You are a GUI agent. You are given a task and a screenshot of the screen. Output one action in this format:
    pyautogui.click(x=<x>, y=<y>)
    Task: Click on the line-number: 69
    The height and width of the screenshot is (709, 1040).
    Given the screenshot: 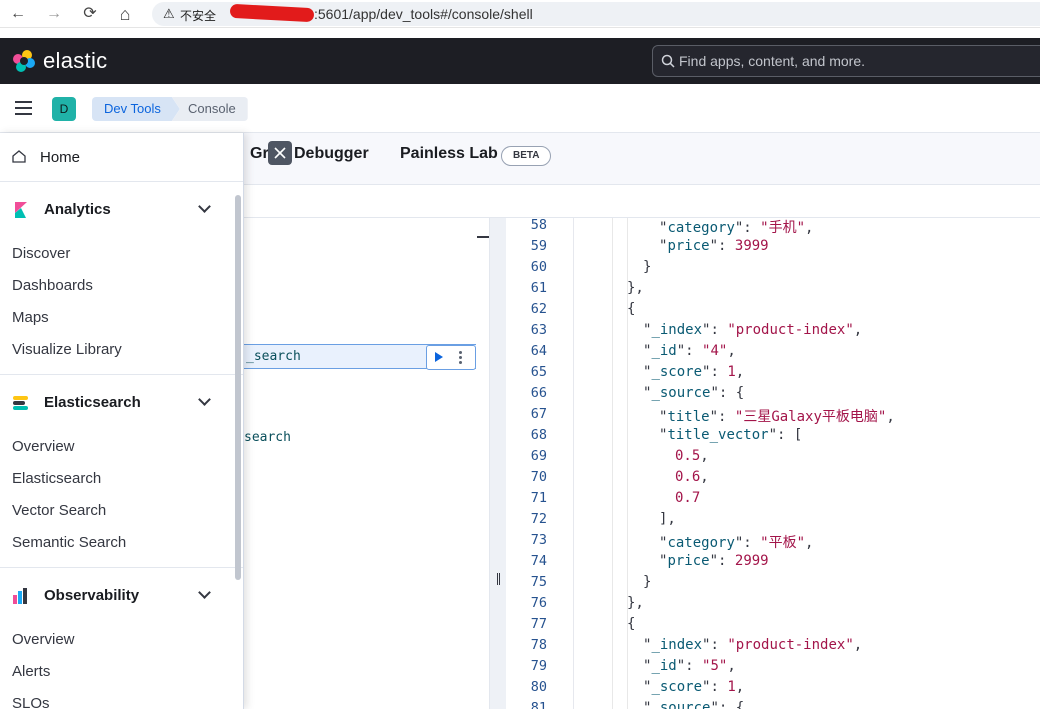 What is the action you would take?
    pyautogui.click(x=538, y=456)
    